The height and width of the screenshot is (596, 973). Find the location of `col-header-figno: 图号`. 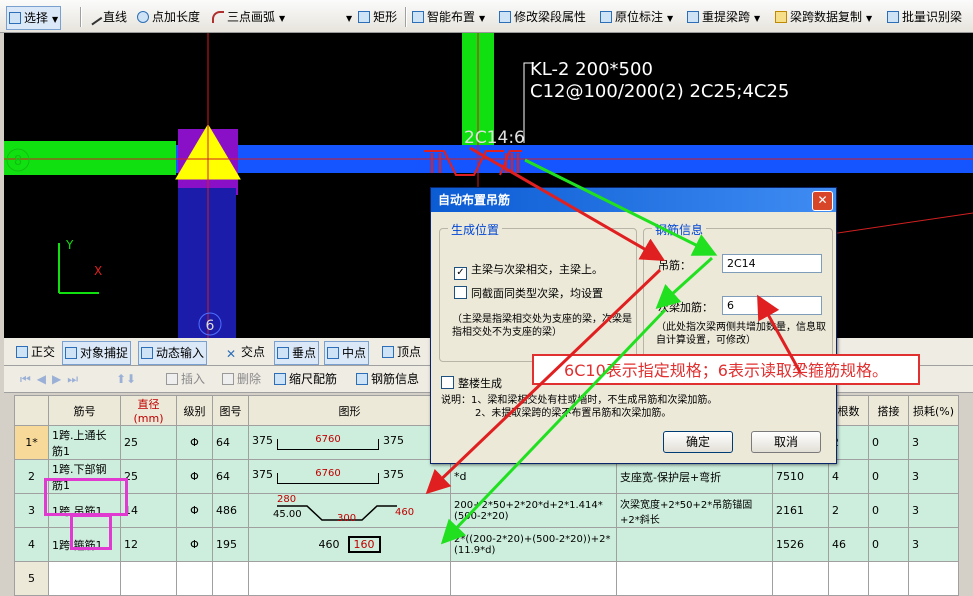

col-header-figno: 图号 is located at coordinates (230, 410).